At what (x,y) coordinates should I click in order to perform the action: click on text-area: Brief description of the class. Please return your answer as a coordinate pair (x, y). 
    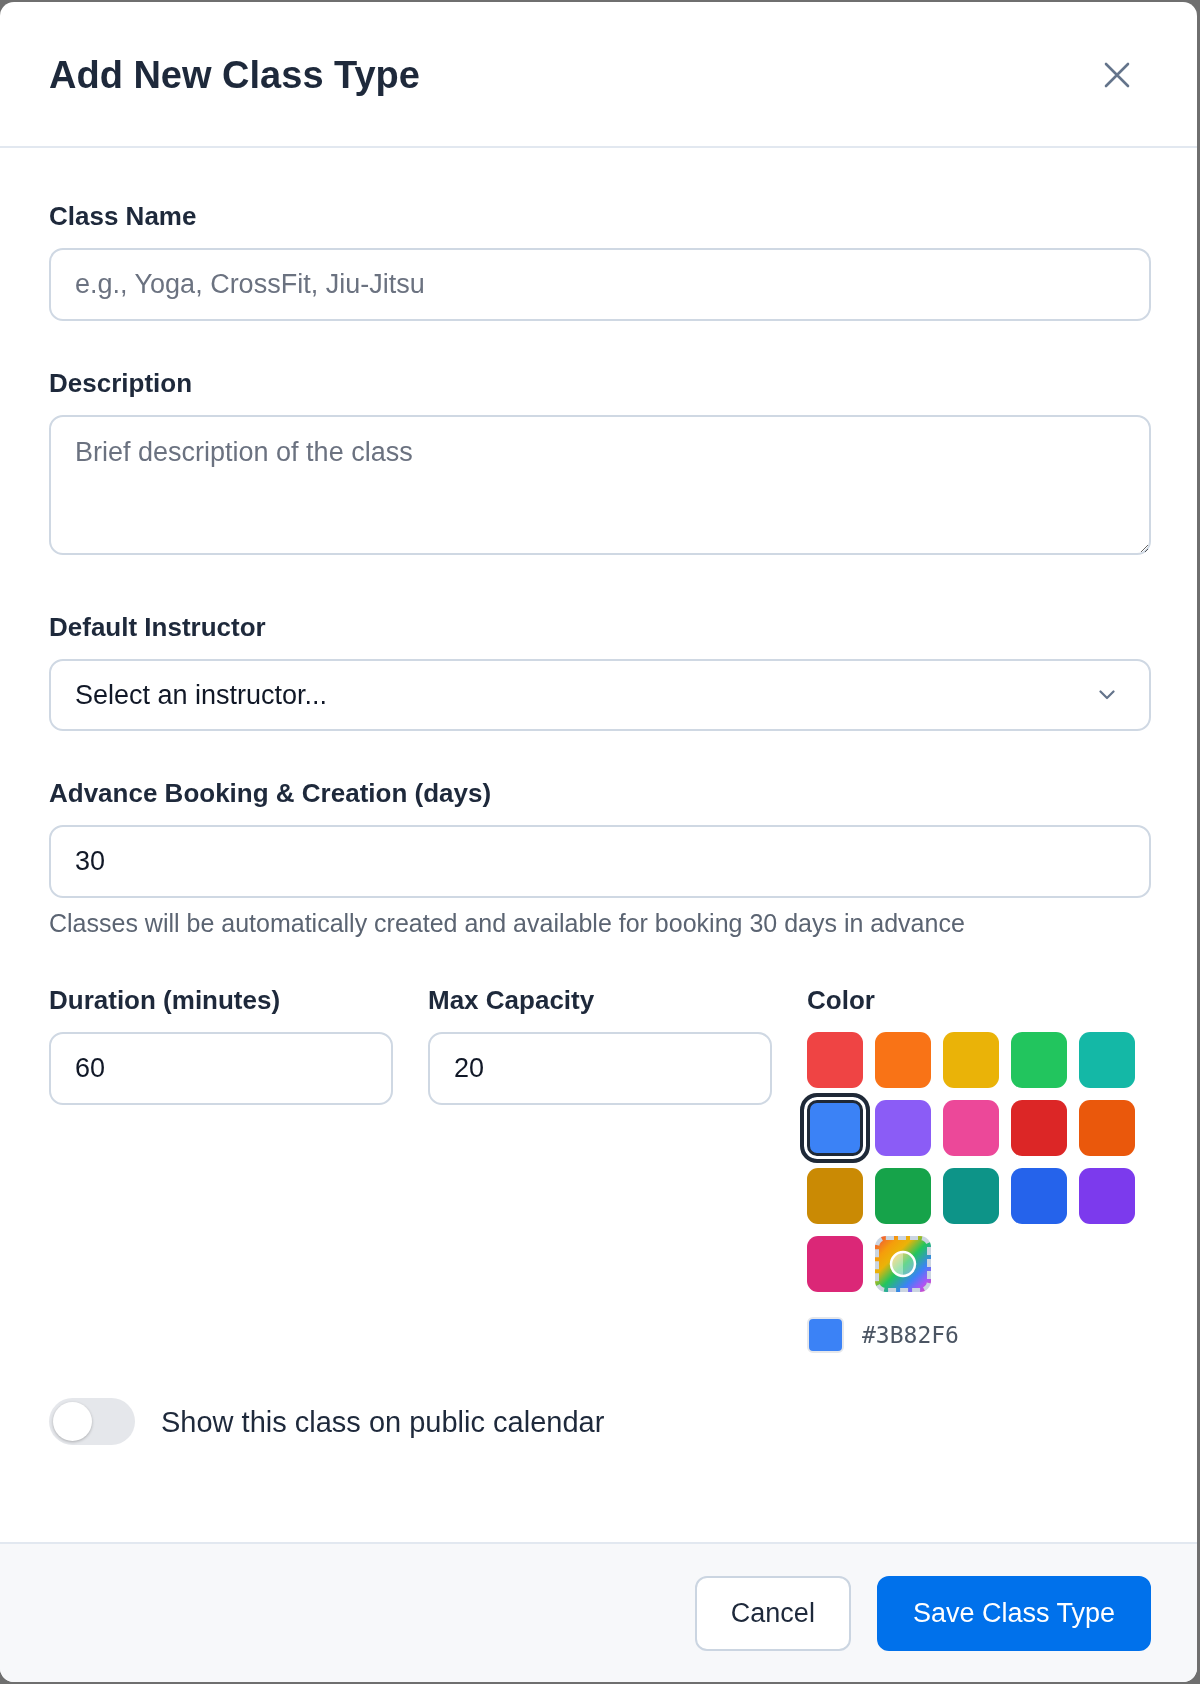
    Looking at the image, I should click on (600, 485).